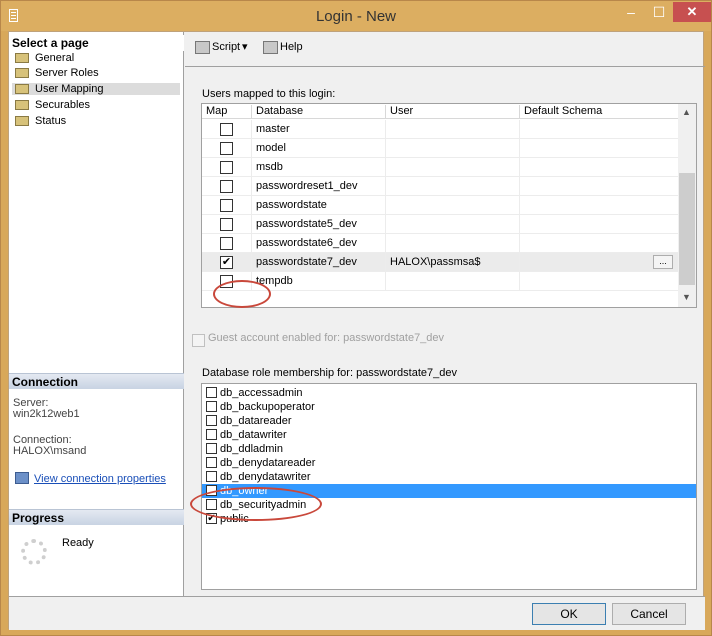 This screenshot has width=712, height=636. I want to click on role-item: db_denydatawriter, so click(449, 477).